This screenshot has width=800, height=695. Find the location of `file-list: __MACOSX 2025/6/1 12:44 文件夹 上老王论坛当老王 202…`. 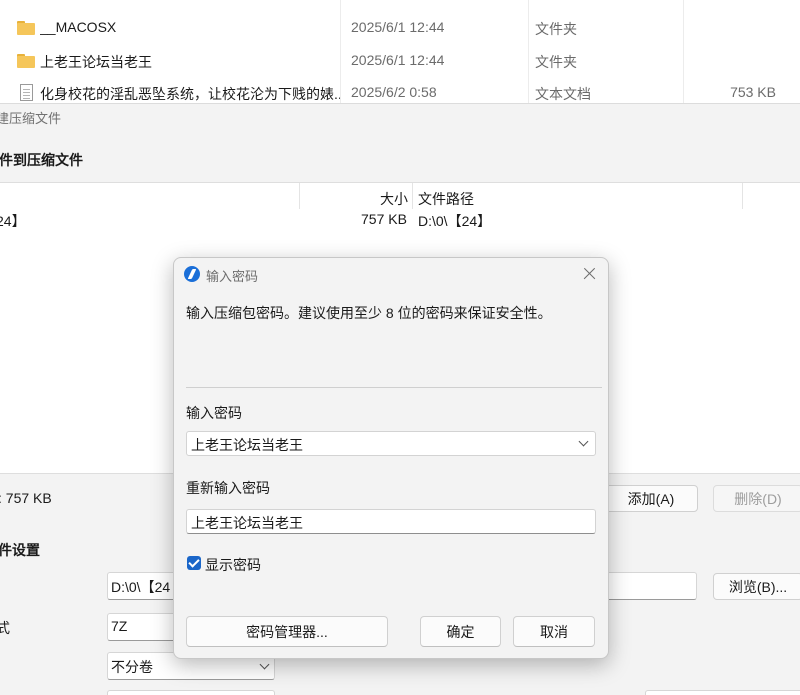

file-list: __MACOSX 2025/6/1 12:44 文件夹 上老王论坛当老王 202… is located at coordinates (400, 52).